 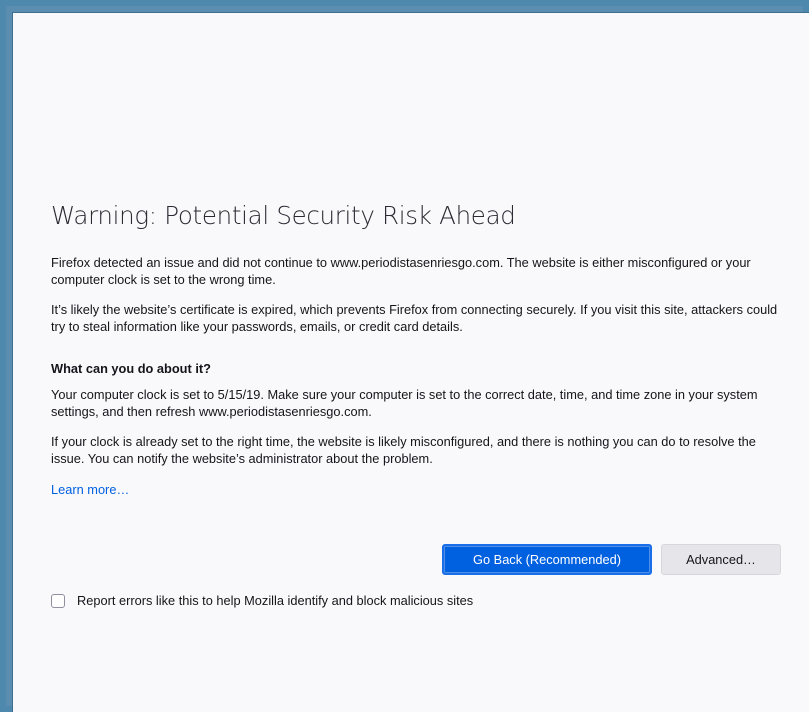 What do you see at coordinates (283, 215) in the screenshot?
I see `page-title: Warning: Potential Security Risk Ahead` at bounding box center [283, 215].